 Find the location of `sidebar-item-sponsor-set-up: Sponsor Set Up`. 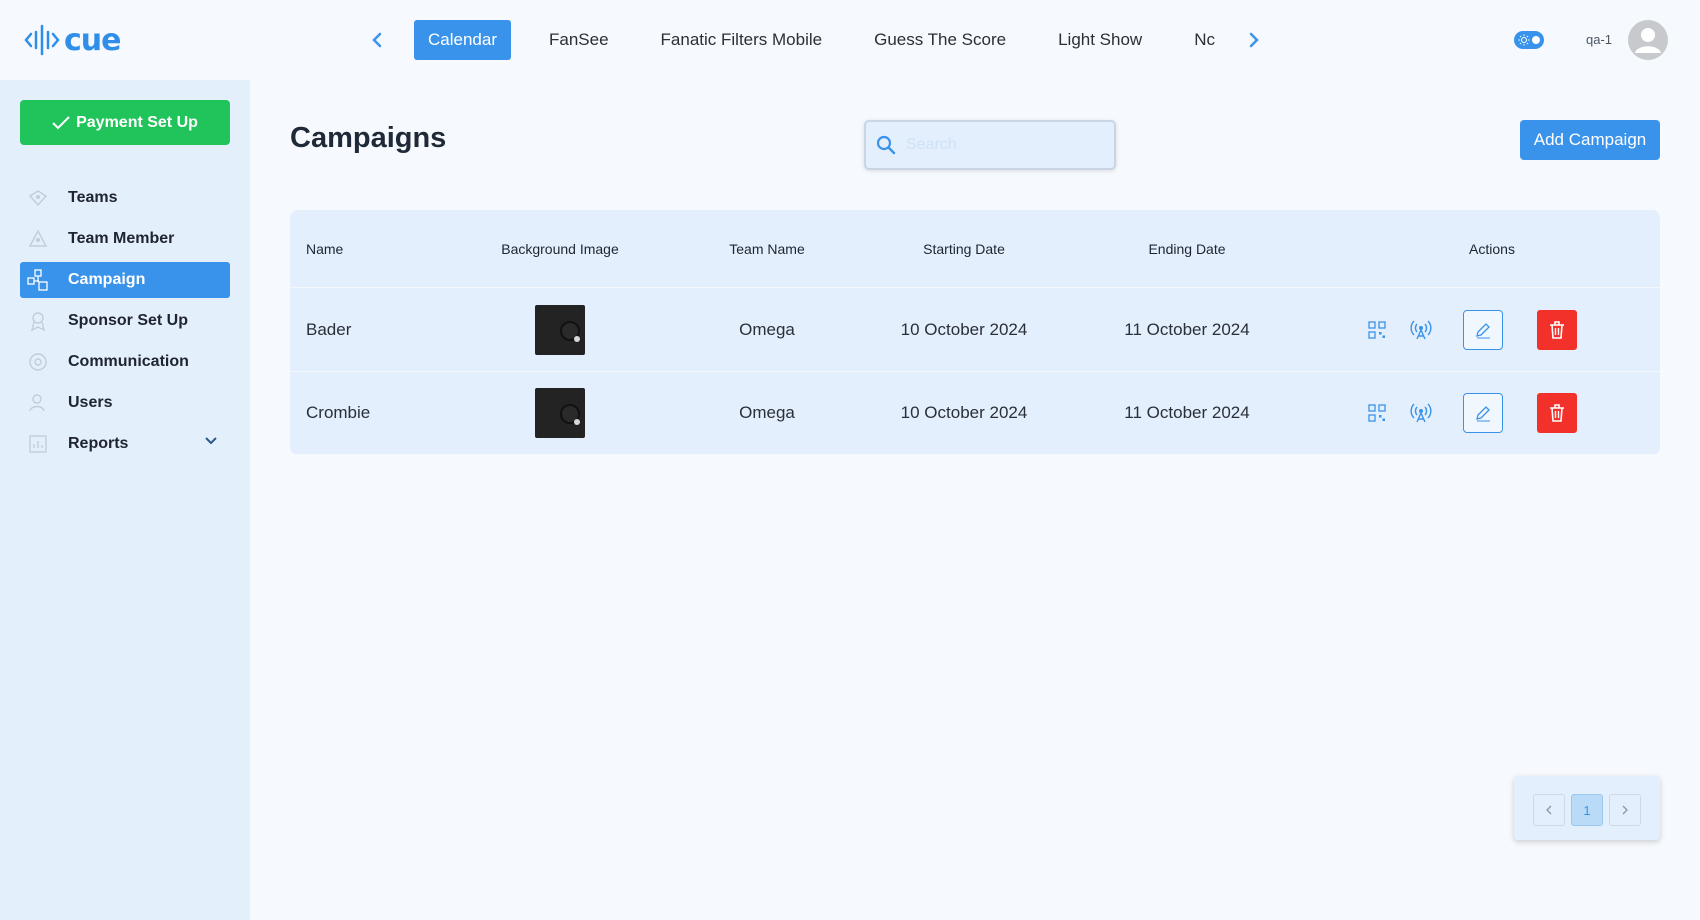

sidebar-item-sponsor-set-up: Sponsor Set Up is located at coordinates (125, 321).